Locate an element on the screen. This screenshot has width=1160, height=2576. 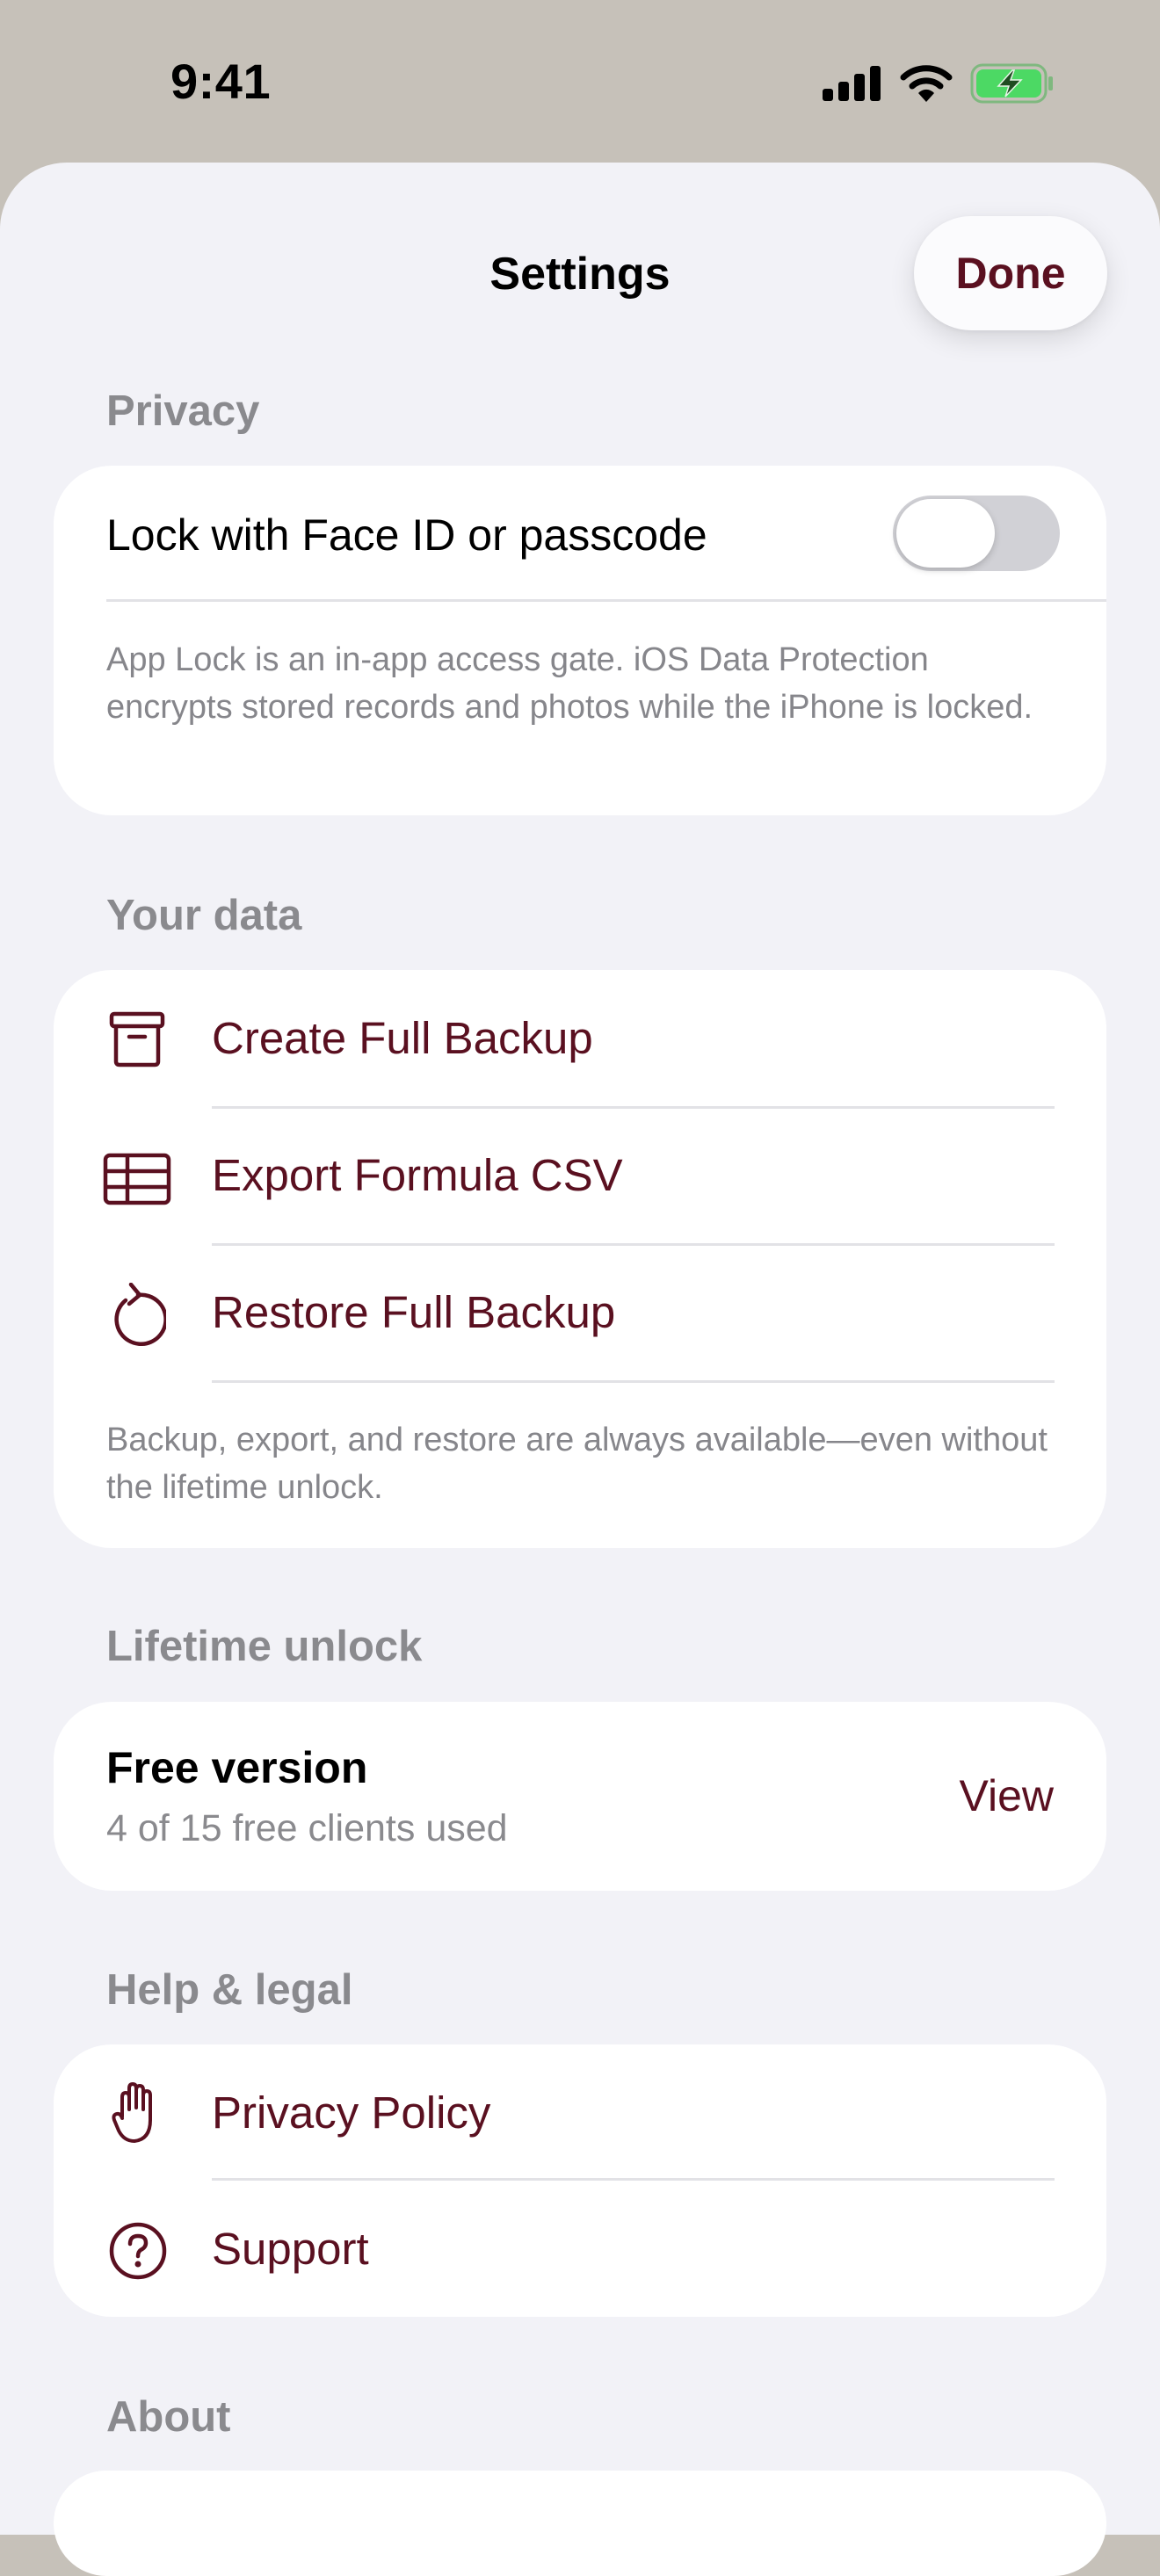
lock-row: Lock with Face ID or passcode is located at coordinates (580, 532).